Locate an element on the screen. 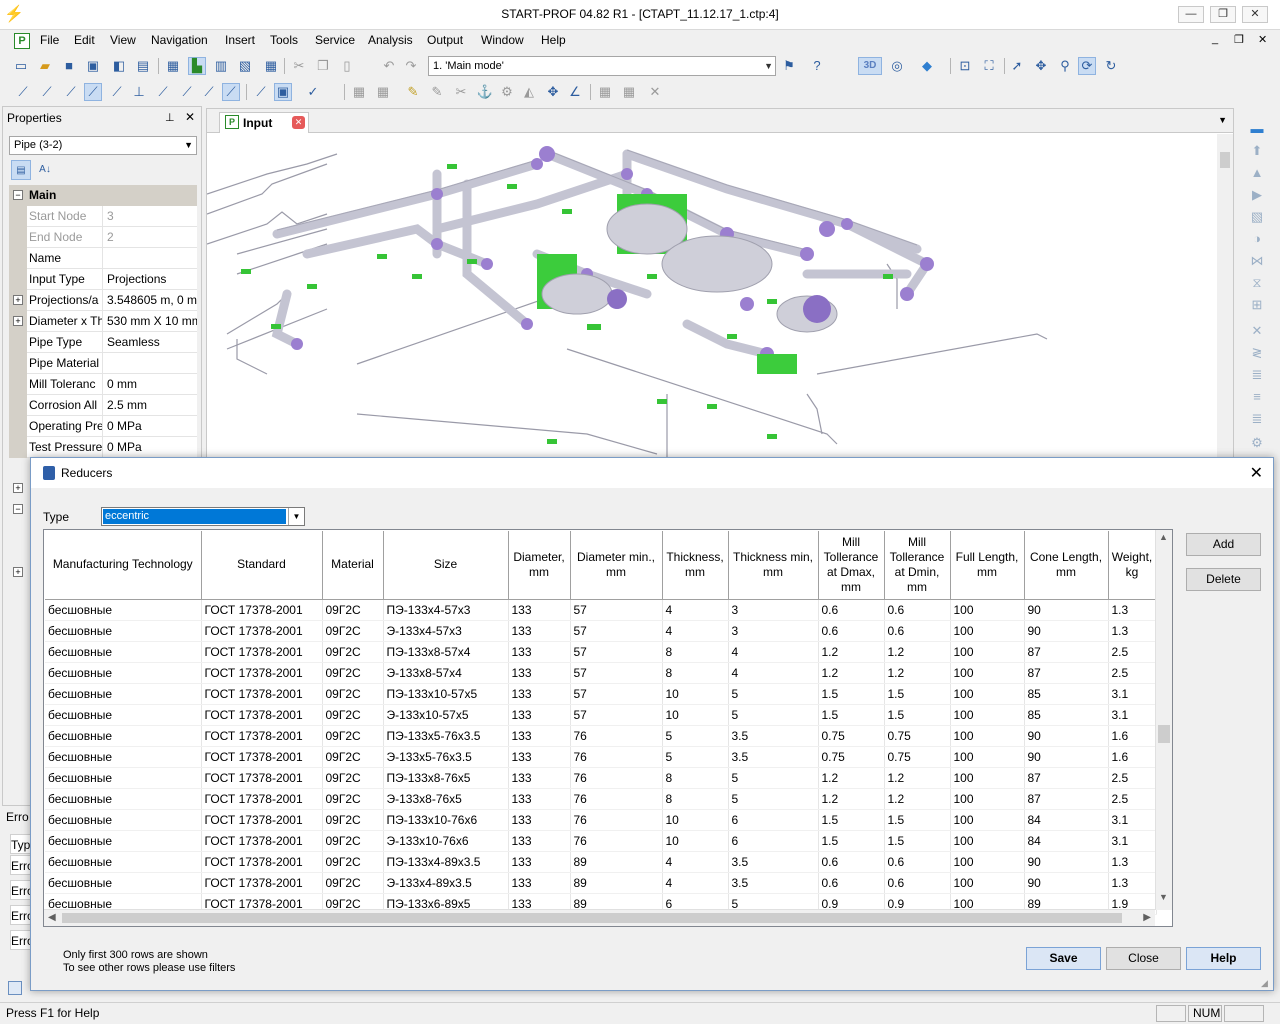 This screenshot has width=1280, height=1024. copy-icon: ❐ is located at coordinates (323, 66).